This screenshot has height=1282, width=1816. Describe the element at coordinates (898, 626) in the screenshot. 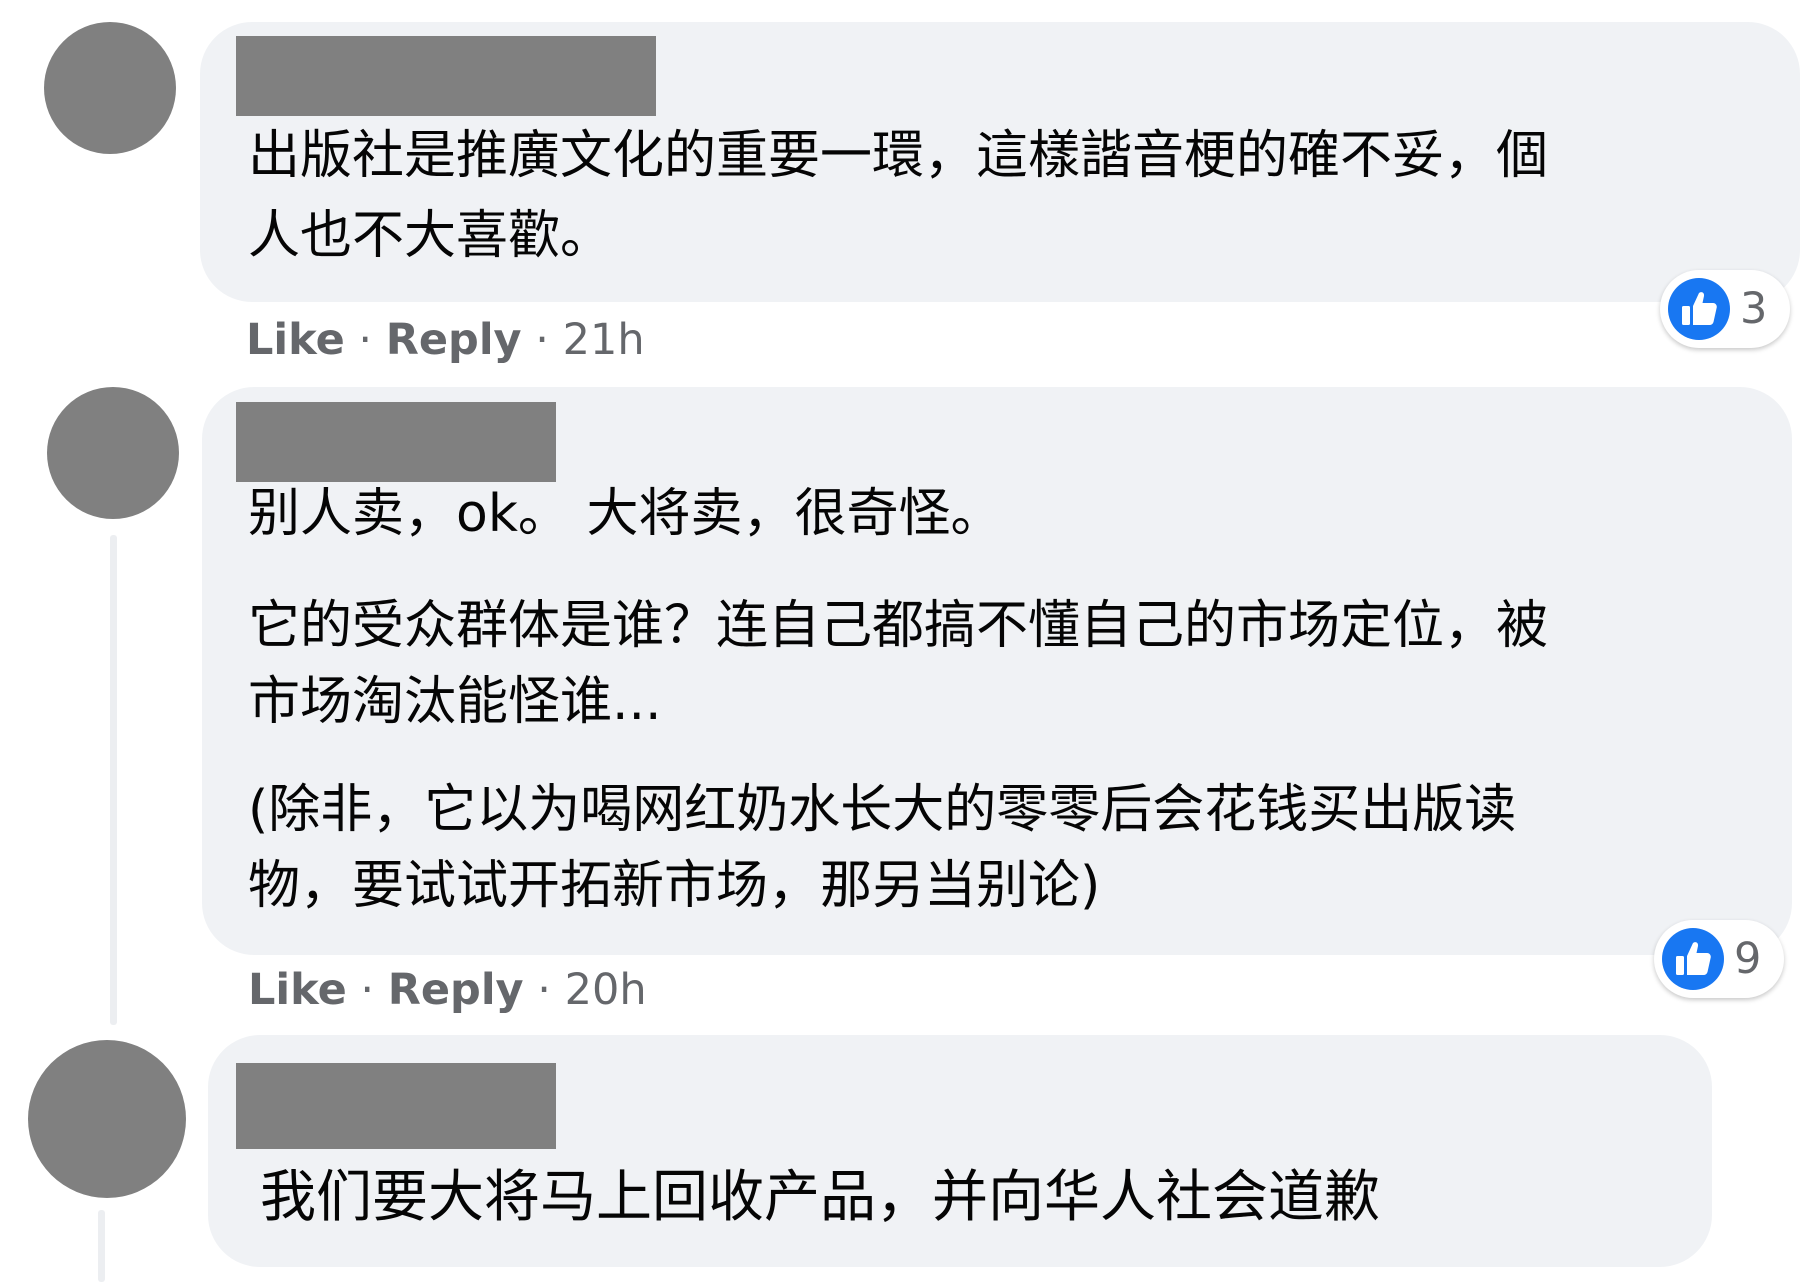

I see `comment-text-line: 它的受众群体是谁？连自己都搞不懂自己的市场定位，被` at that location.